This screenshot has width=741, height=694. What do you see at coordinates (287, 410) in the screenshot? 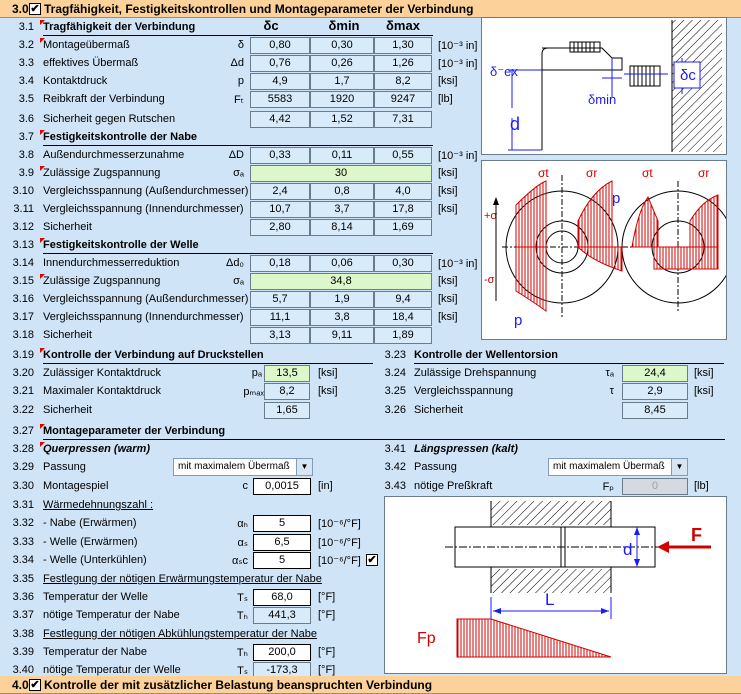
I see `value-cell: 1,65` at bounding box center [287, 410].